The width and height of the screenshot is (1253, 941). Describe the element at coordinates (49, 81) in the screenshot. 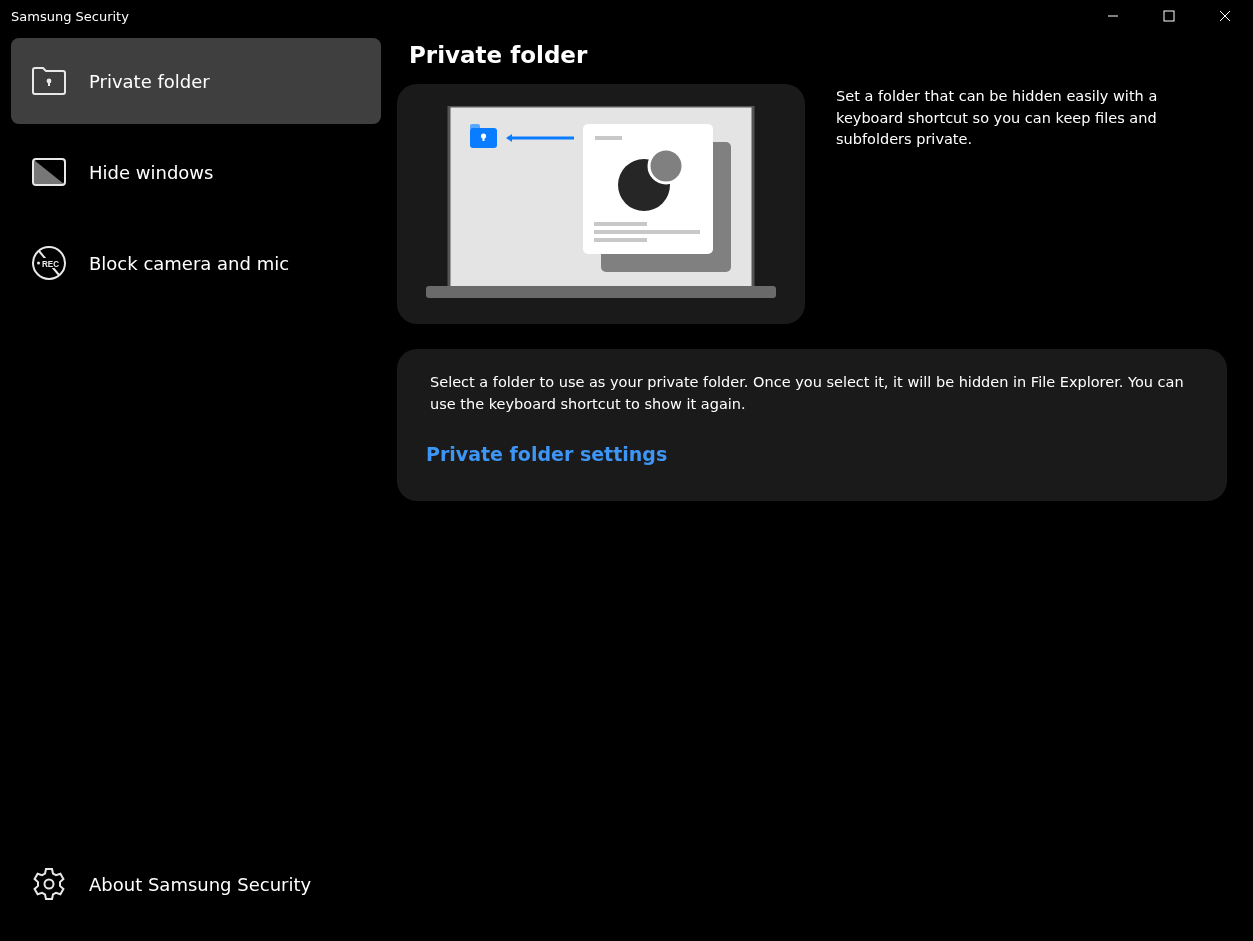

I see `folder-lock-icon` at that location.